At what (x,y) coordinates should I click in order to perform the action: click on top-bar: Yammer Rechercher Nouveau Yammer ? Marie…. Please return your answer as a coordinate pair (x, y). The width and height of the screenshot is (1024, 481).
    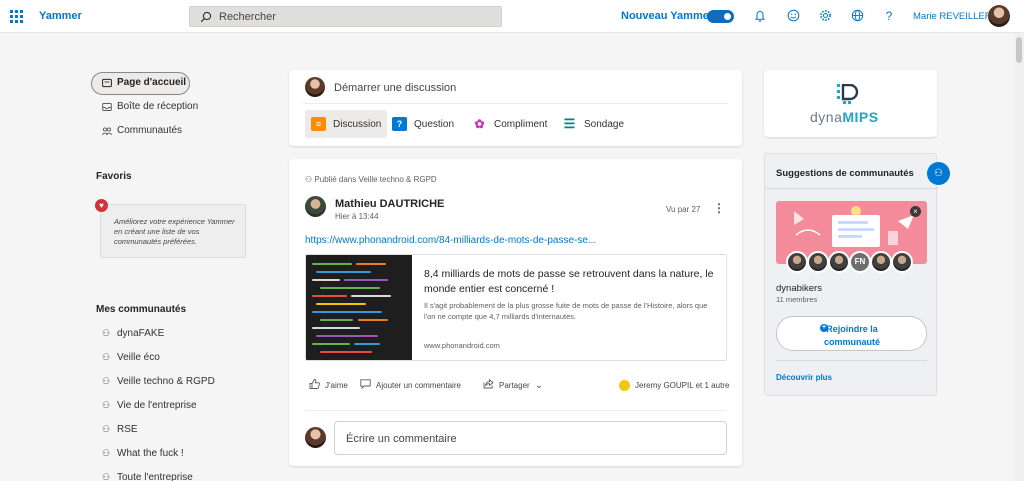
    Looking at the image, I should click on (512, 16).